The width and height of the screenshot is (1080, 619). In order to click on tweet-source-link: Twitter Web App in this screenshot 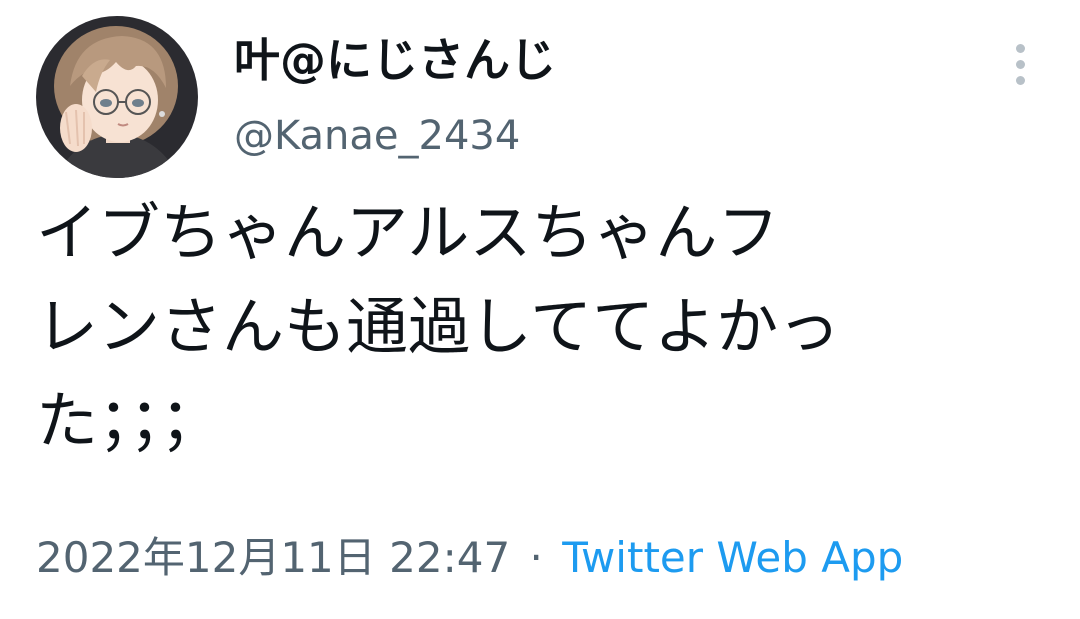, I will do `click(732, 557)`.